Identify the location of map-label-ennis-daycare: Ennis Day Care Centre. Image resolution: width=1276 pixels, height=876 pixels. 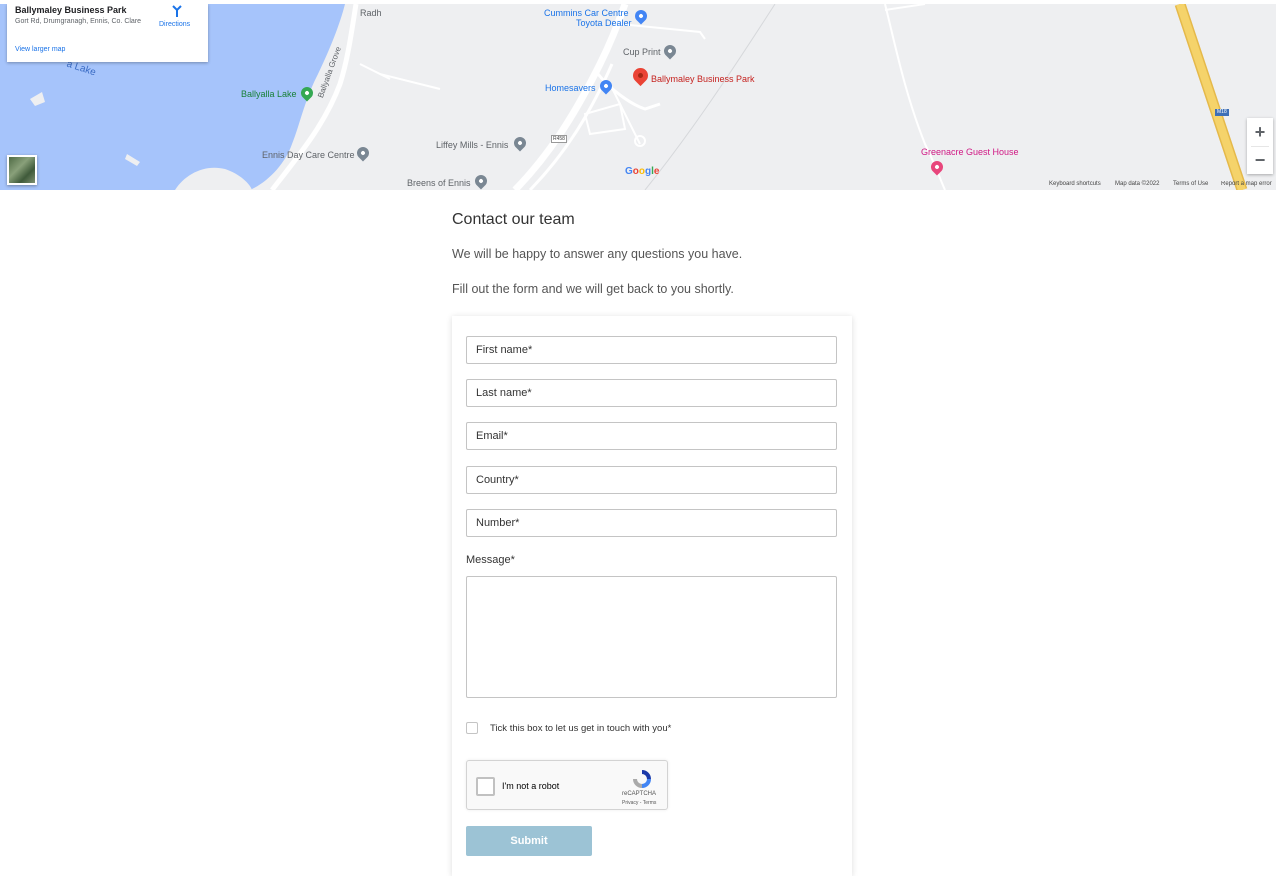
(308, 155).